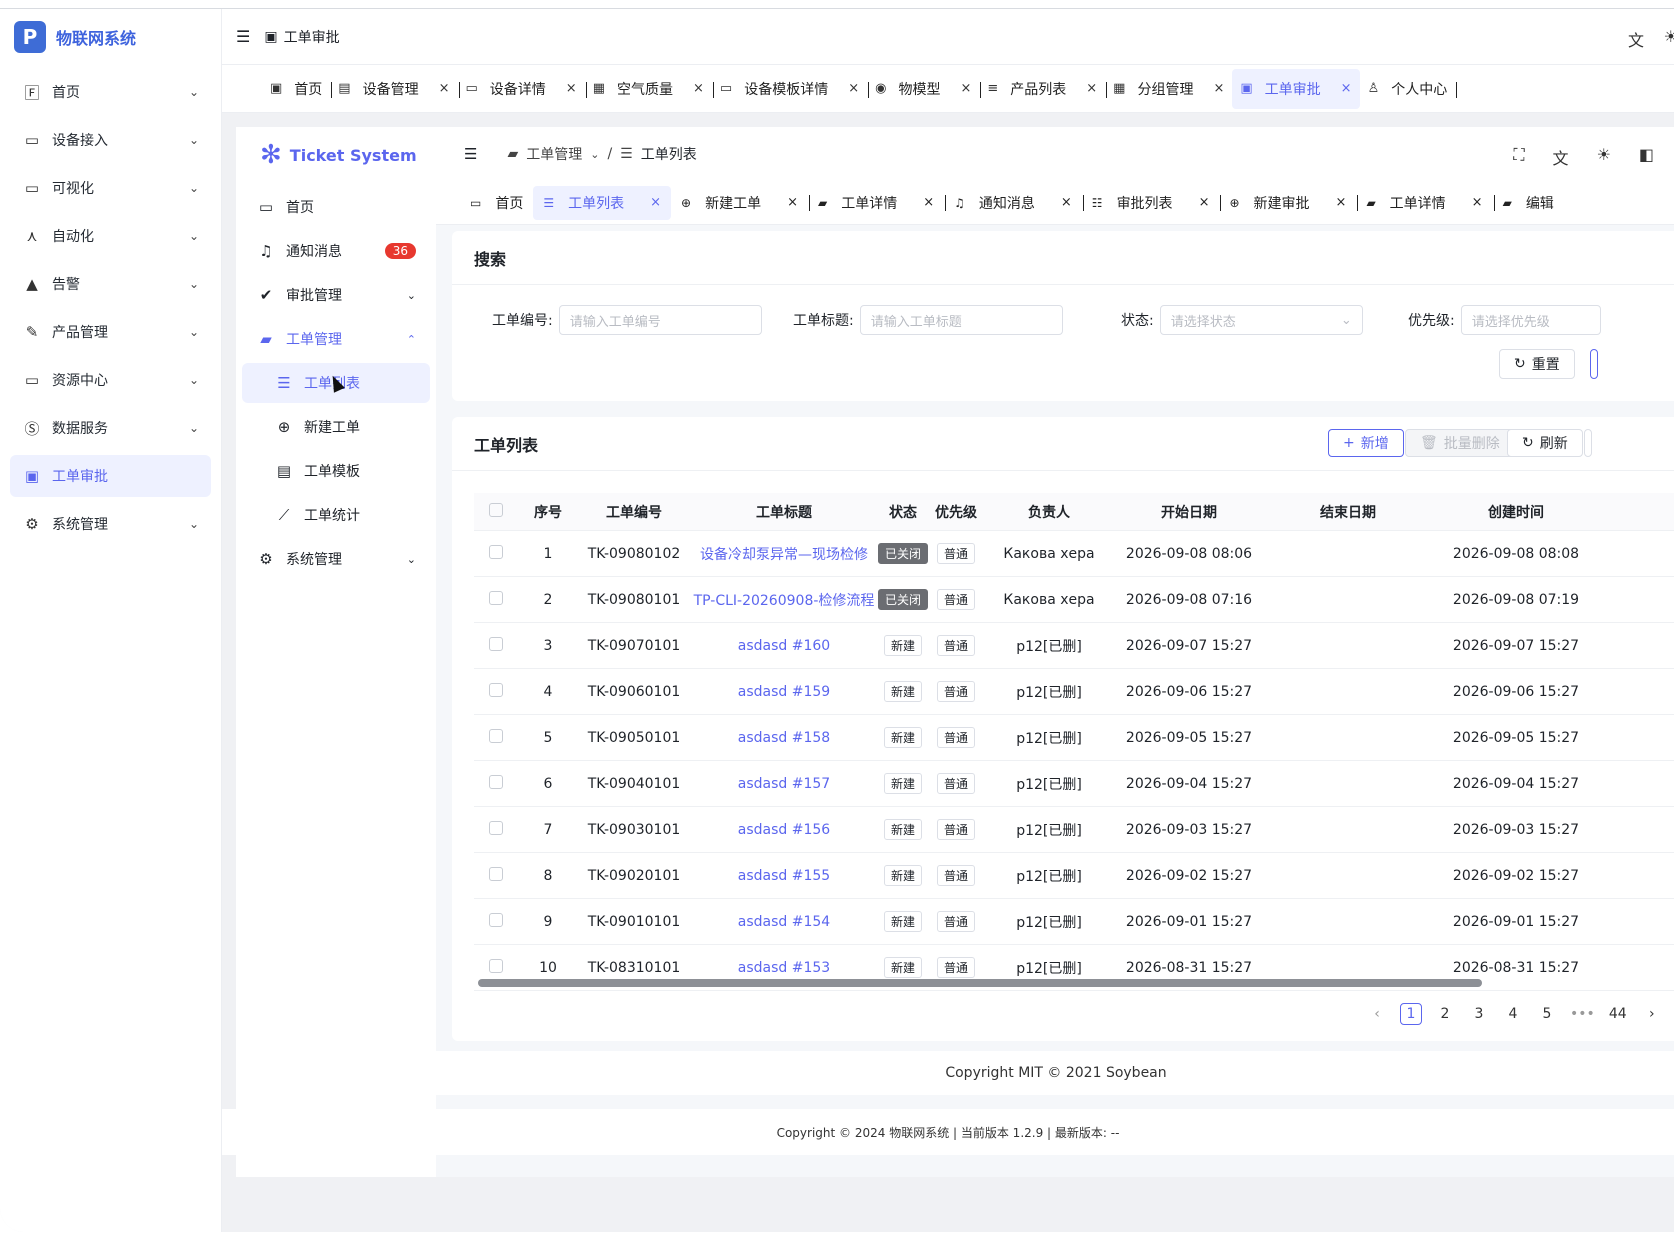  What do you see at coordinates (110, 476) in the screenshot?
I see `outer-nav-item: ▣ 工单审批` at bounding box center [110, 476].